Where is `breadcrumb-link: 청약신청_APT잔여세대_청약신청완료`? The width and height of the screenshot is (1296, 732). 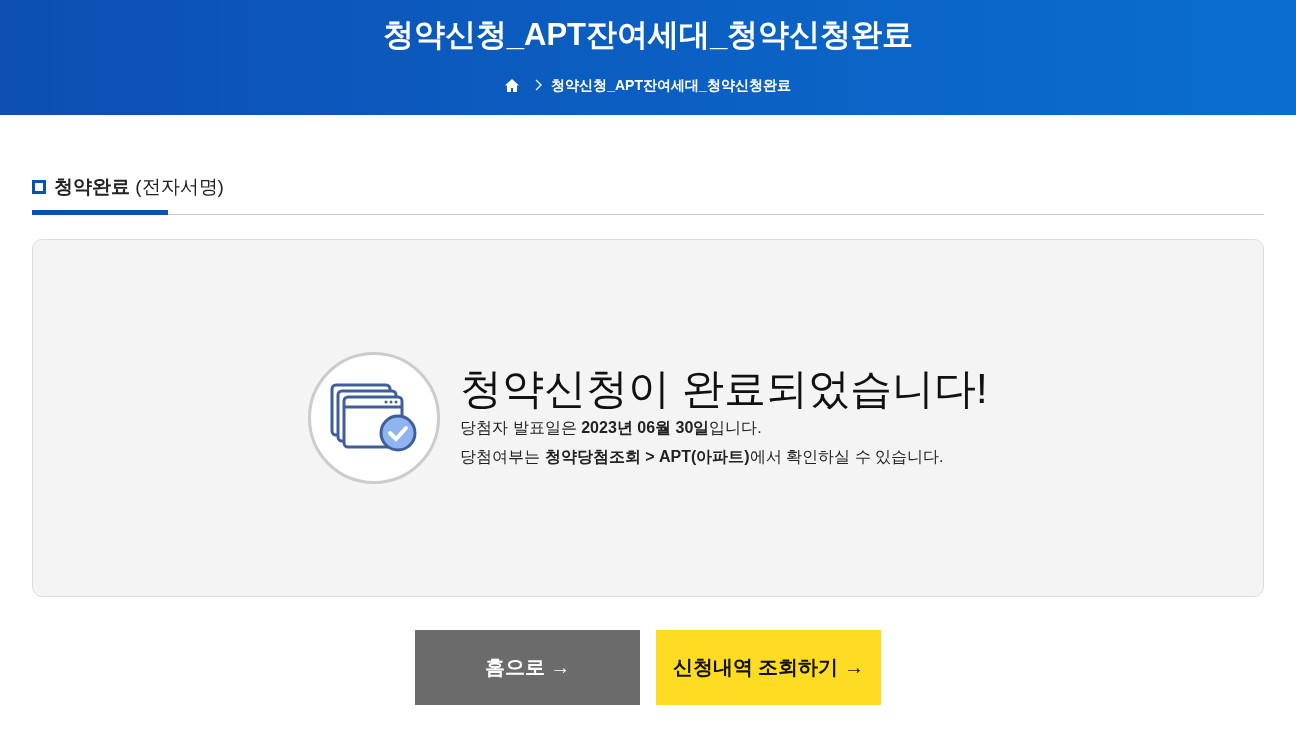 breadcrumb-link: 청약신청_APT잔여세대_청약신청완료 is located at coordinates (671, 85).